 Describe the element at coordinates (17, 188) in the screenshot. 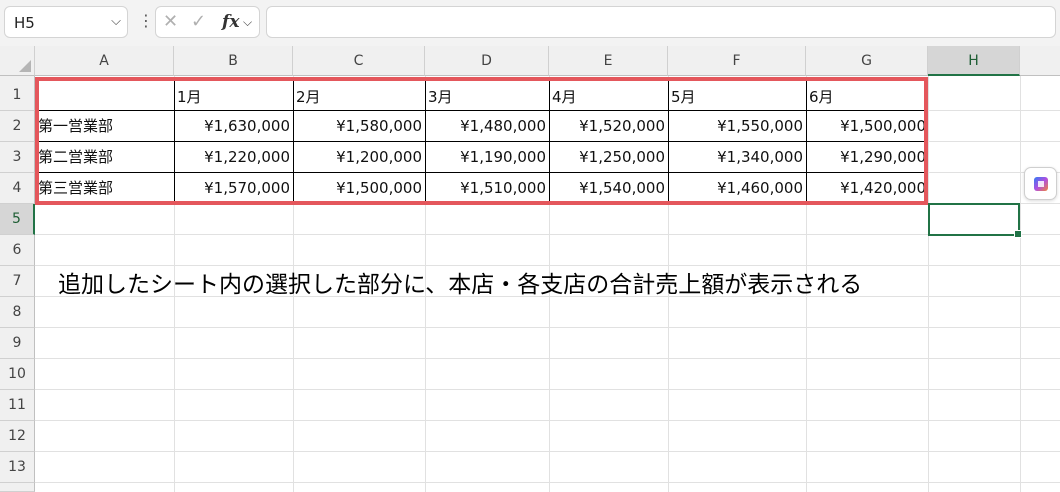

I see `row-header-4: 4` at that location.